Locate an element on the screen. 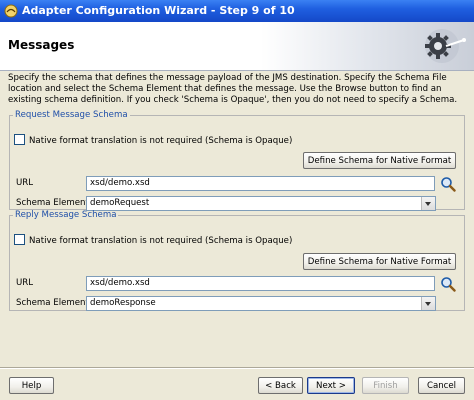 This screenshot has width=474, height=400. request-schema-element-label: Schema Element is located at coordinates (52, 203).